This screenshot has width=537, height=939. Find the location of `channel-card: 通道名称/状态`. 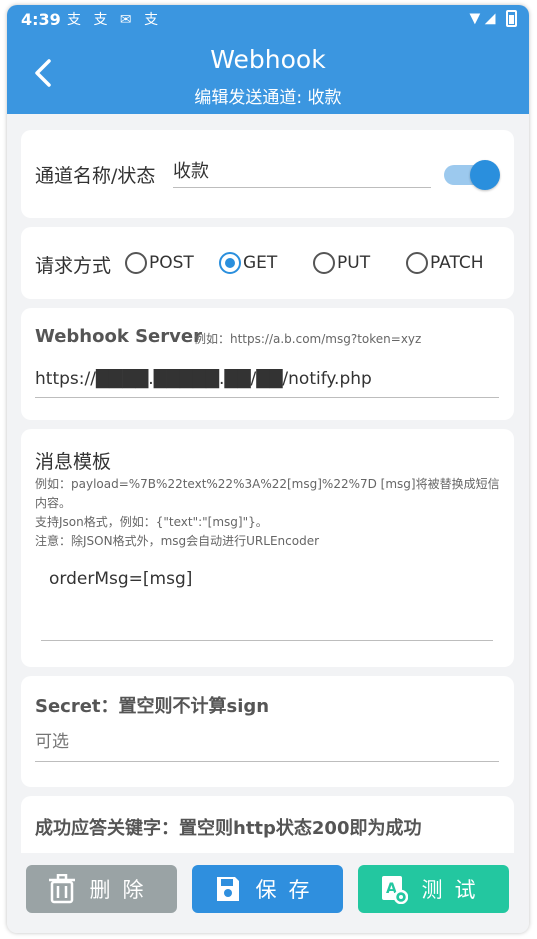

channel-card: 通道名称/状态 is located at coordinates (267, 174).